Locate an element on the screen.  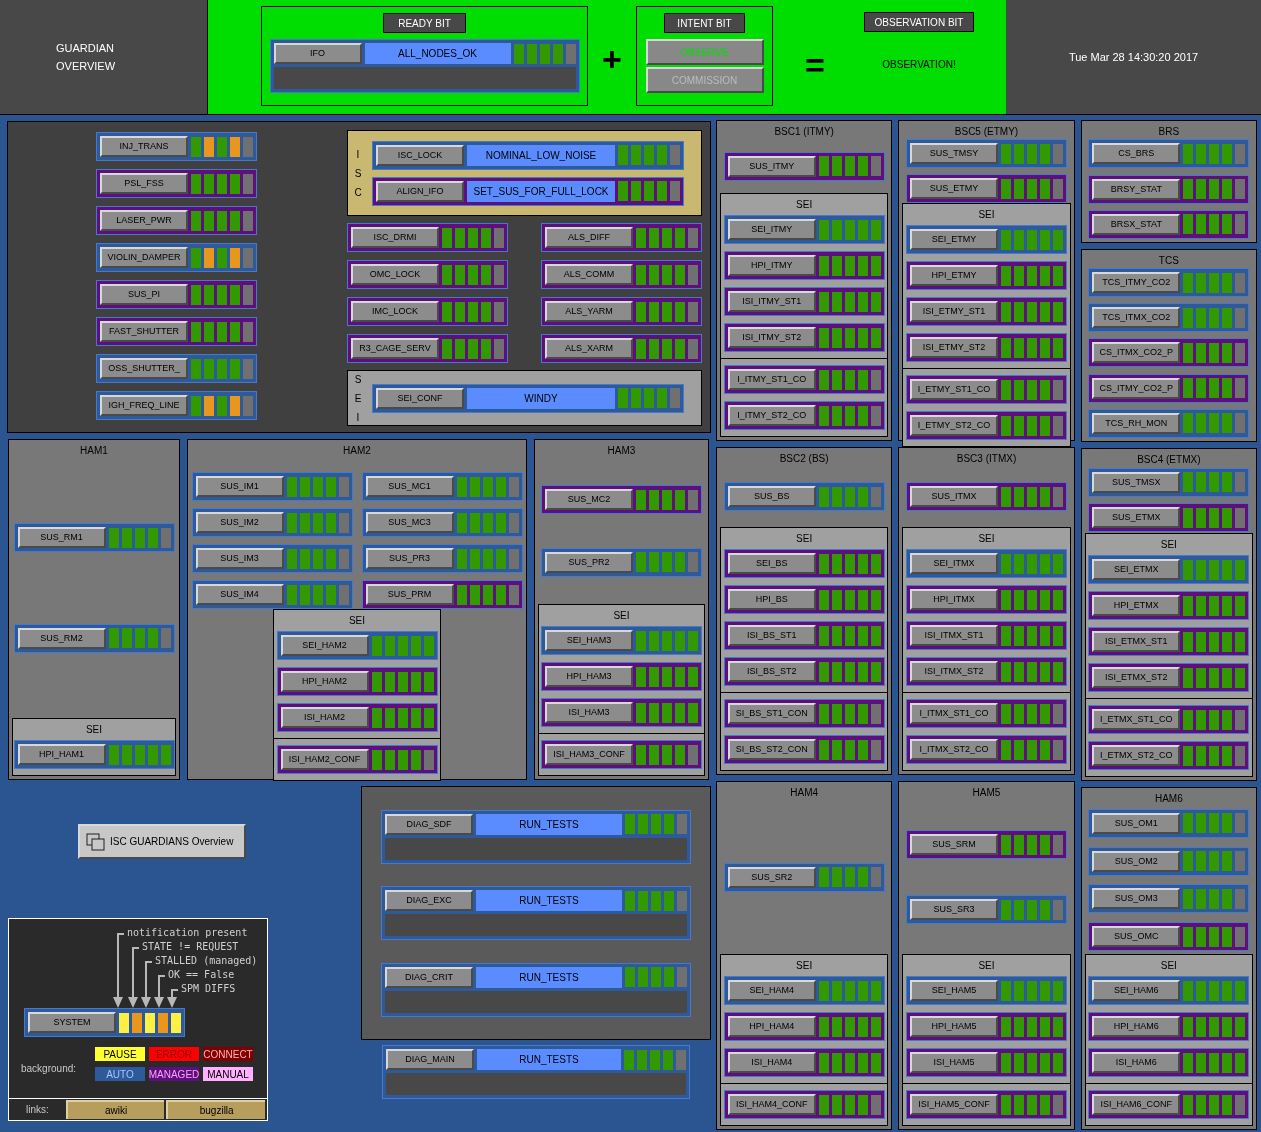
node-button: SUS_IM1 is located at coordinates (239, 486).